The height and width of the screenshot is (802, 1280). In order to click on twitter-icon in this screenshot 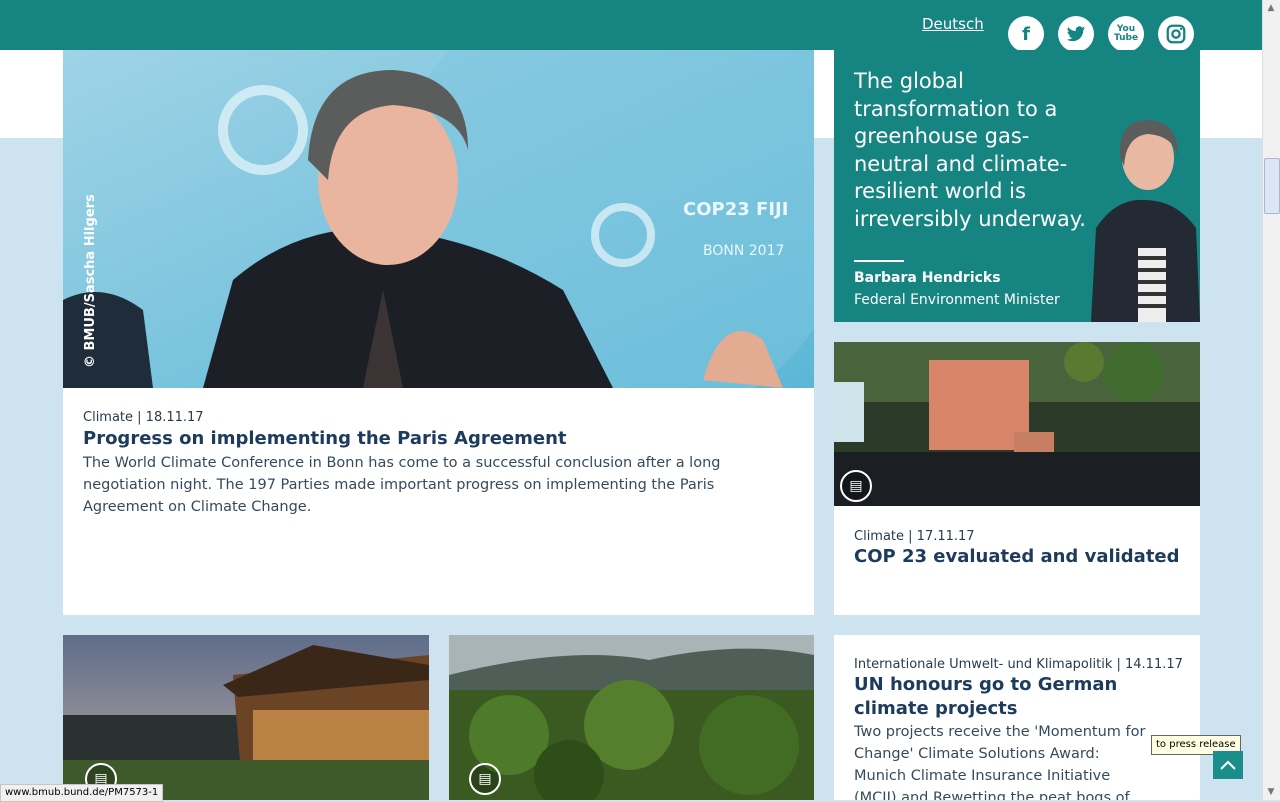, I will do `click(1076, 34)`.